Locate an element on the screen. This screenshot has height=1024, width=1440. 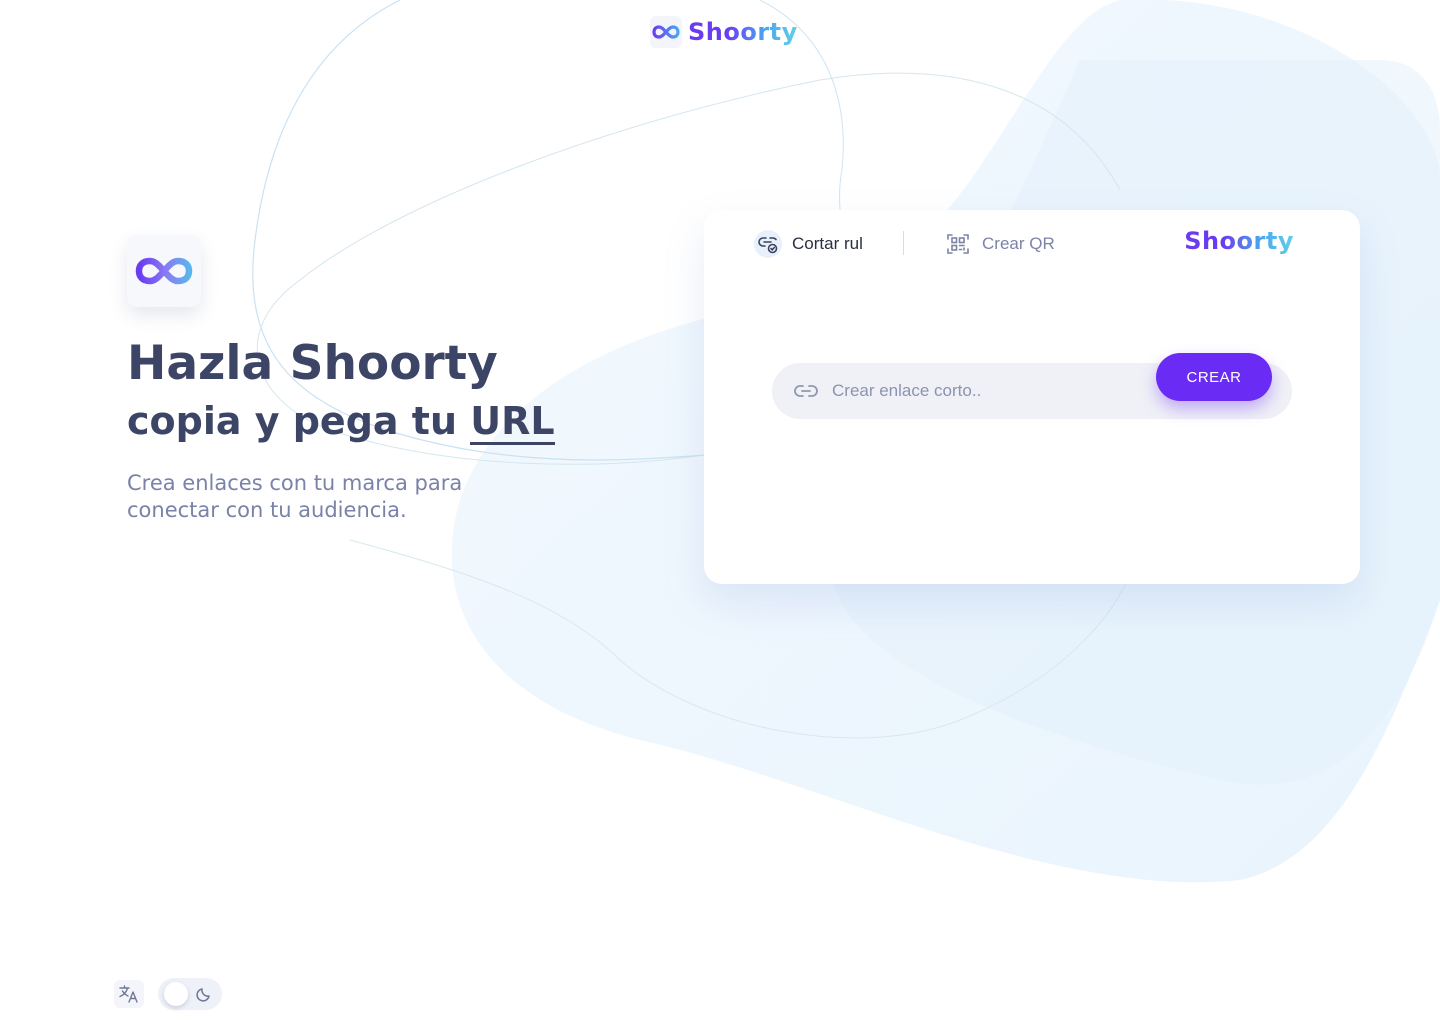
toggle-knob is located at coordinates (176, 994).